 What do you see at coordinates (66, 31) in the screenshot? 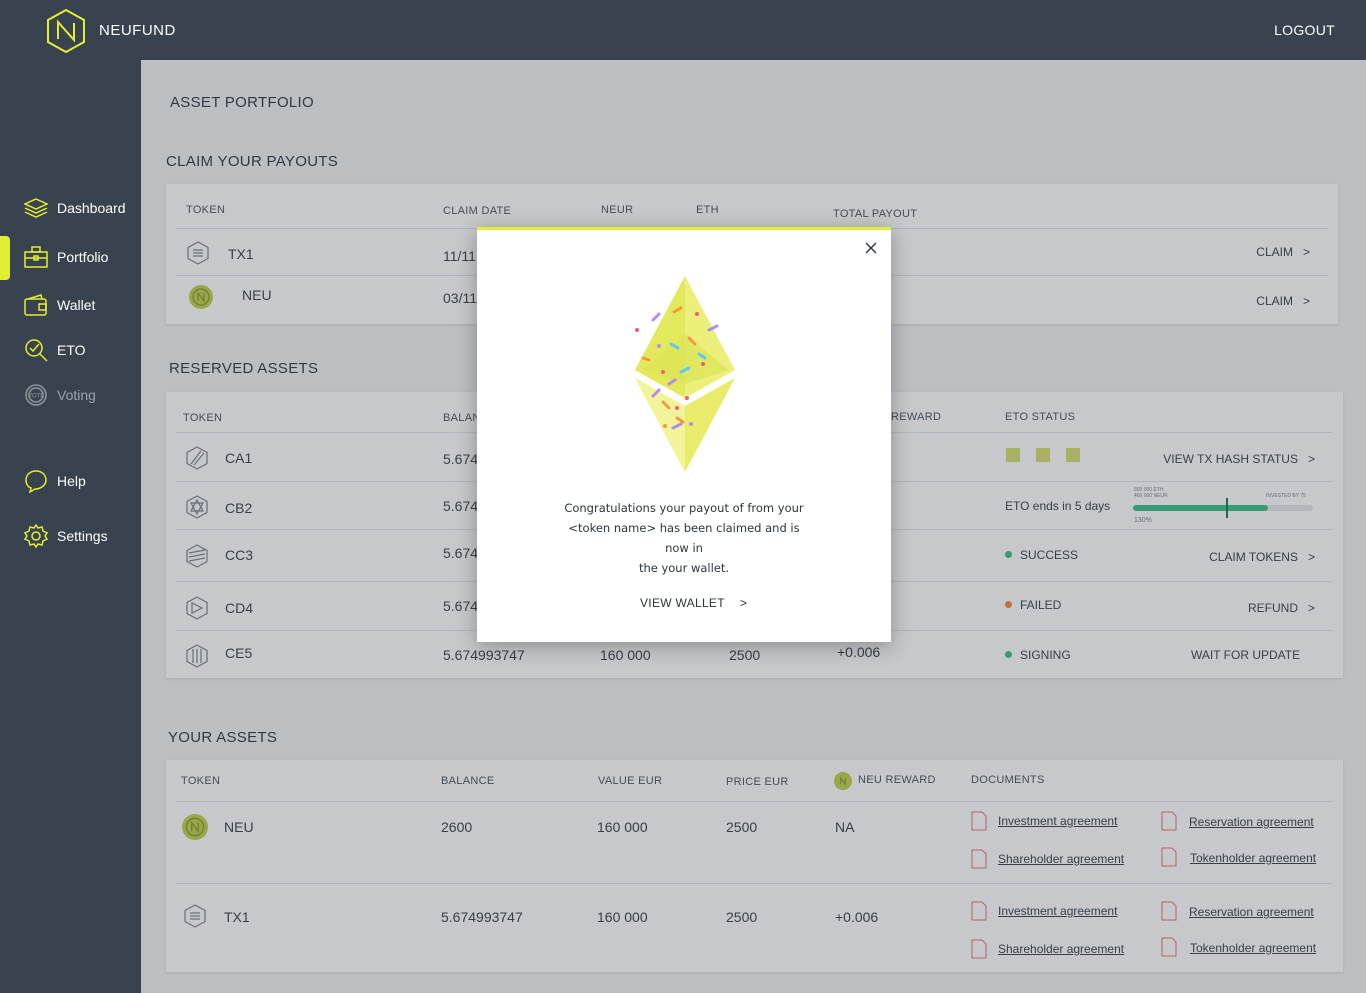
I see `neufund-logo` at bounding box center [66, 31].